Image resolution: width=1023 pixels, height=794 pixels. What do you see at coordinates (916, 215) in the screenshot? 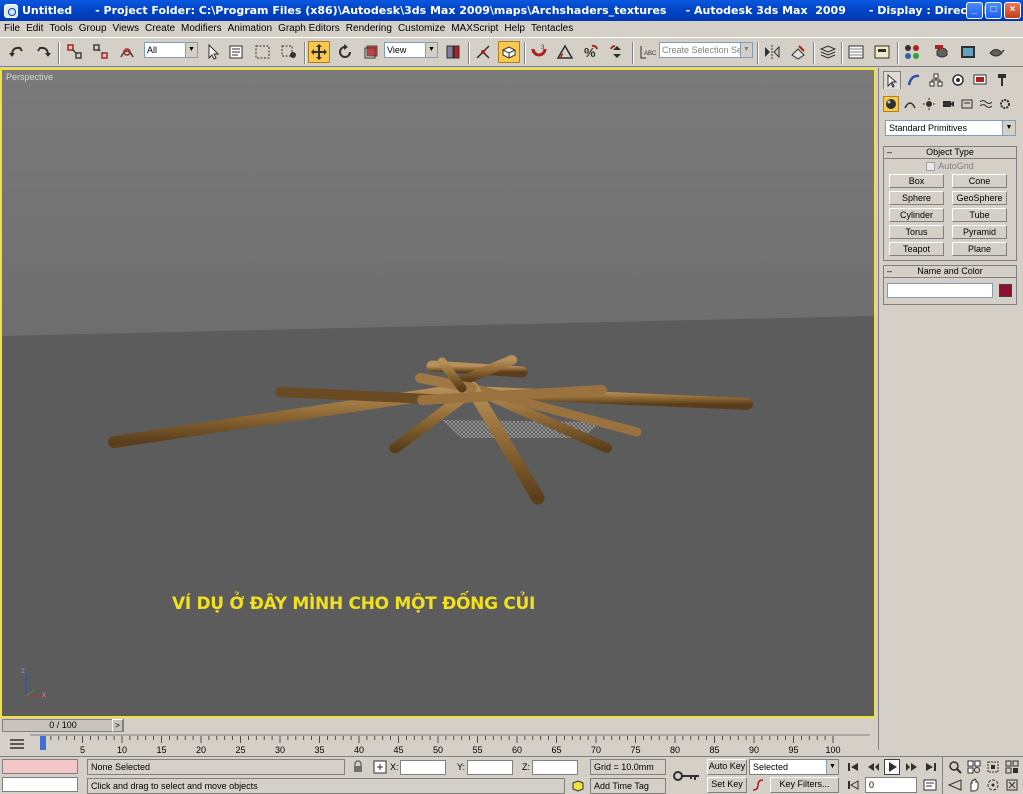
I see `cylinder-button: Cylinder` at bounding box center [916, 215].